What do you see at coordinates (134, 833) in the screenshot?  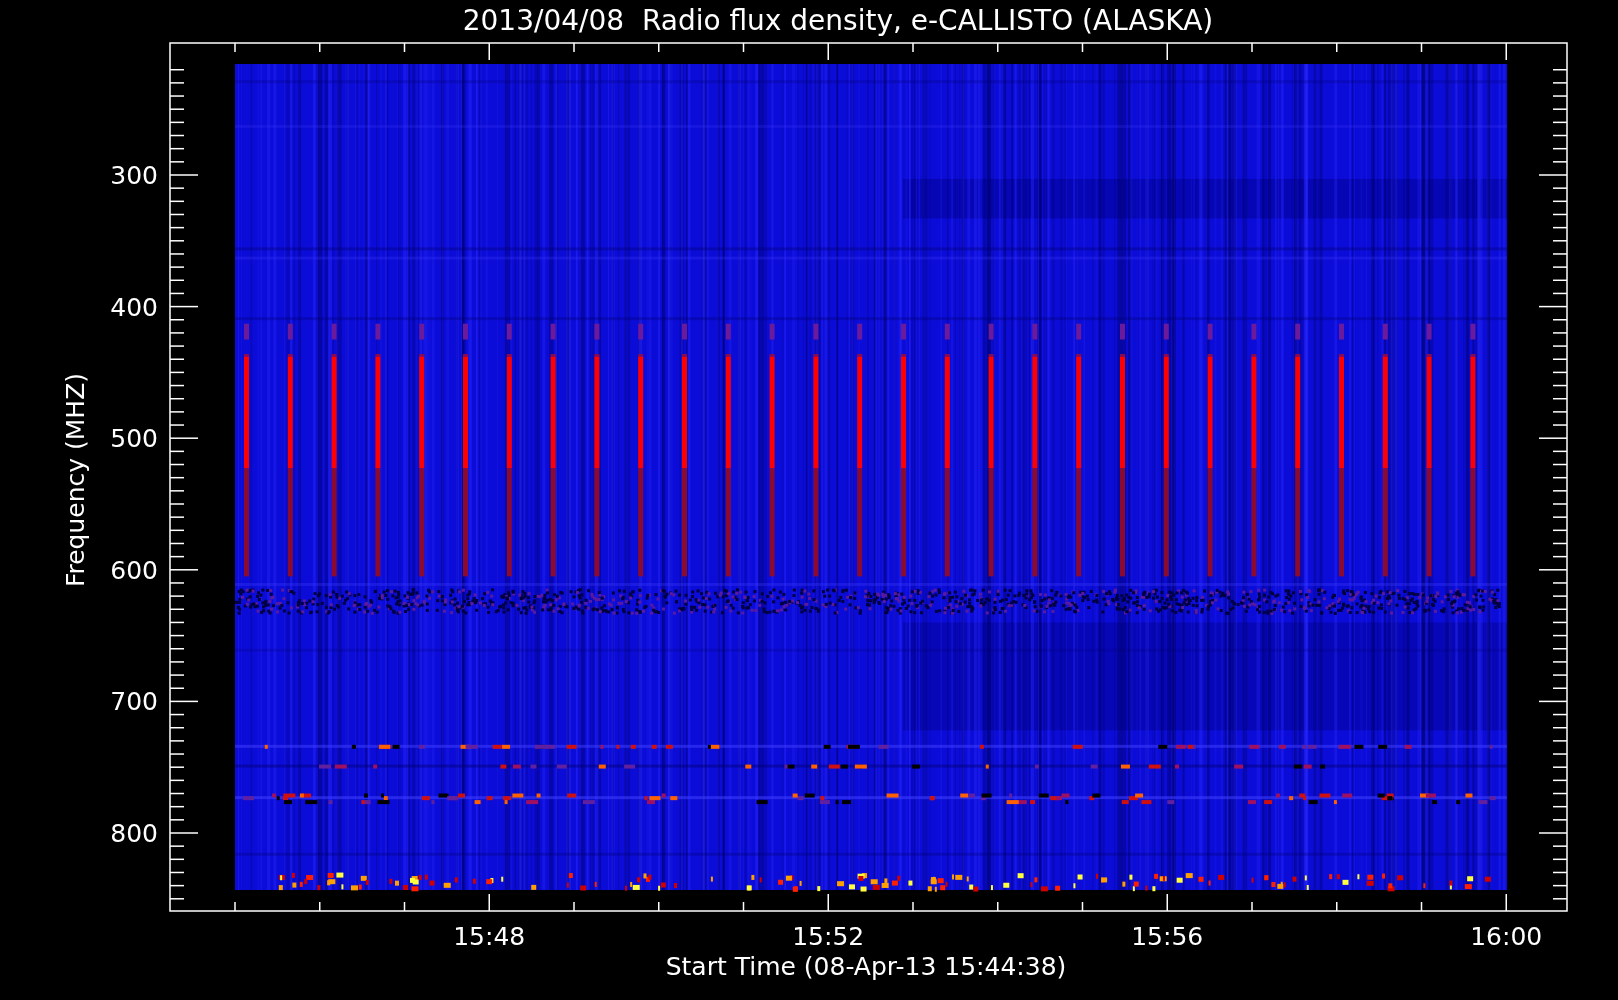 I see `tick-label: 800` at bounding box center [134, 833].